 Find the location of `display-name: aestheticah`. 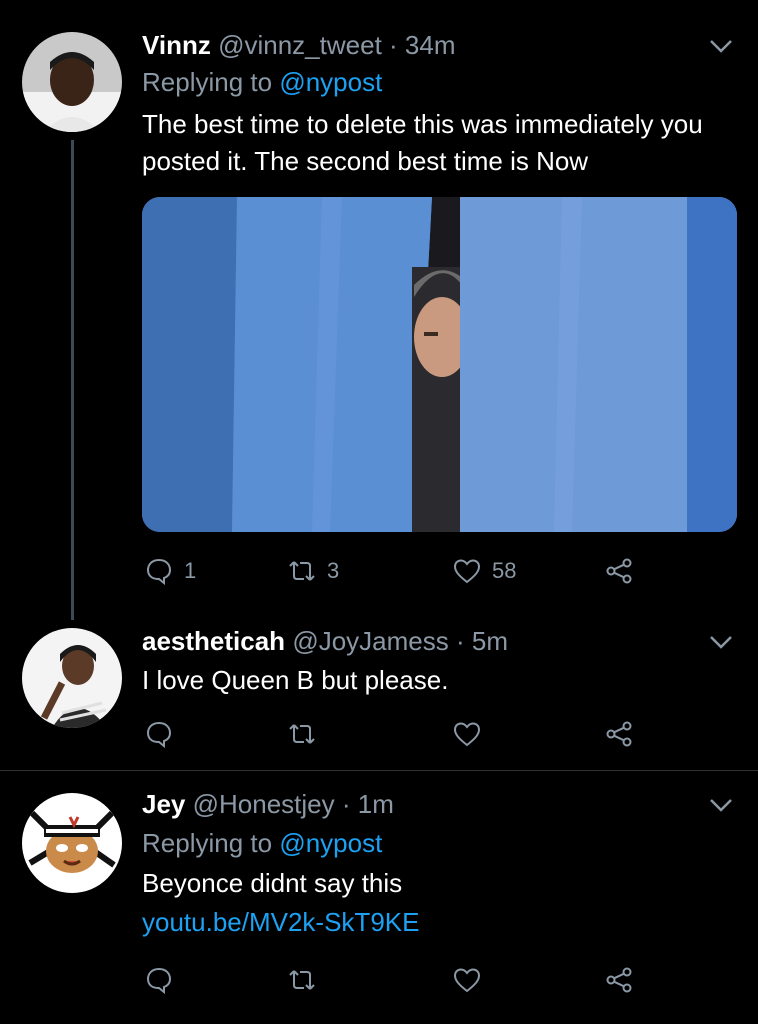

display-name: aestheticah is located at coordinates (213, 641).